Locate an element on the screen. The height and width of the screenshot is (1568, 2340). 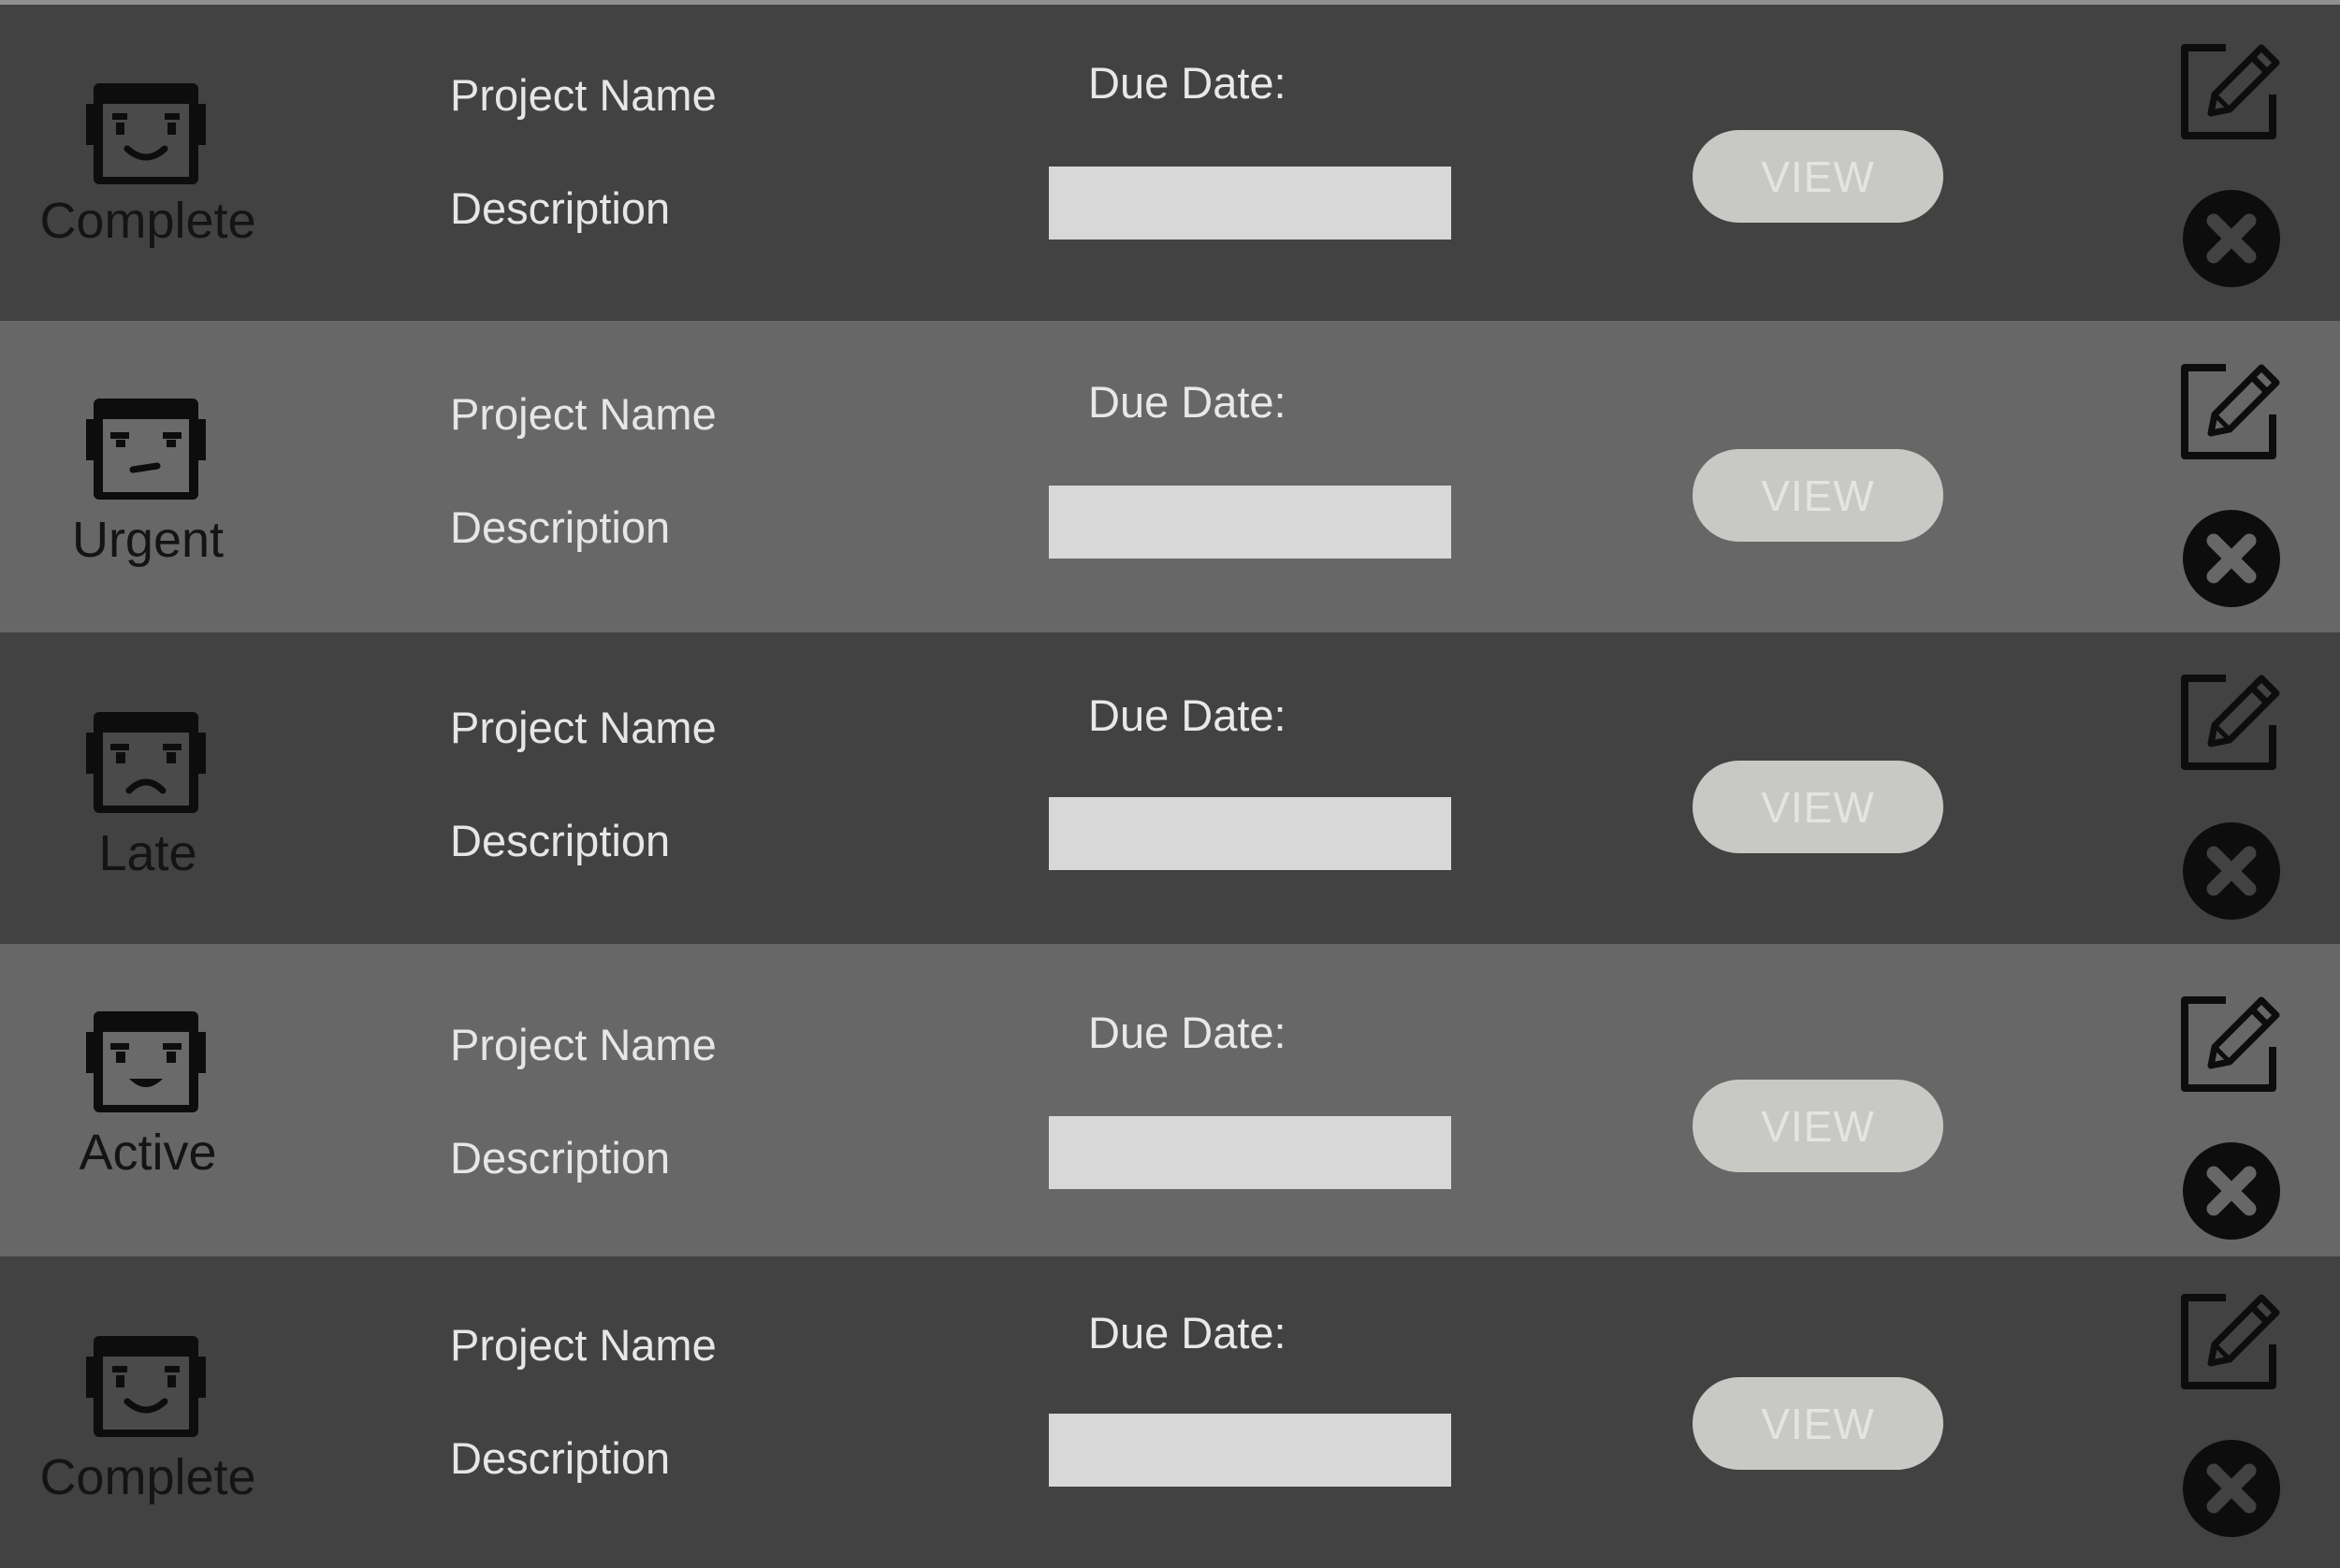
status-label: Urgent is located at coordinates (148, 540).